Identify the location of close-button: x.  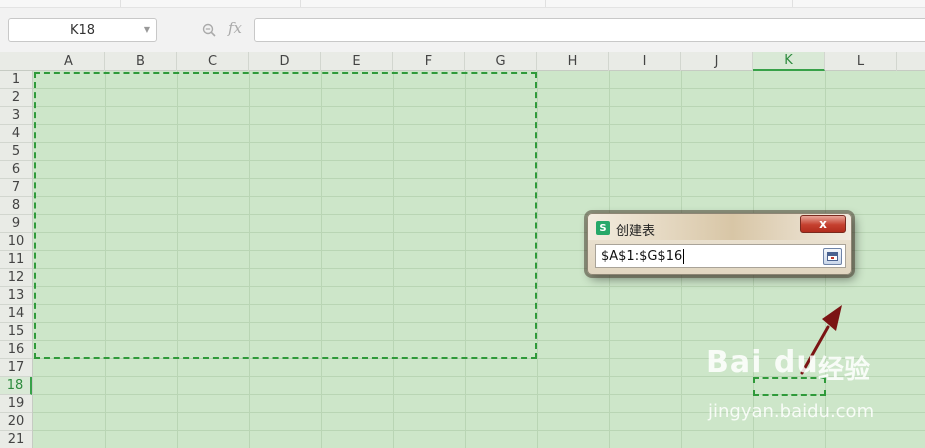
(823, 224).